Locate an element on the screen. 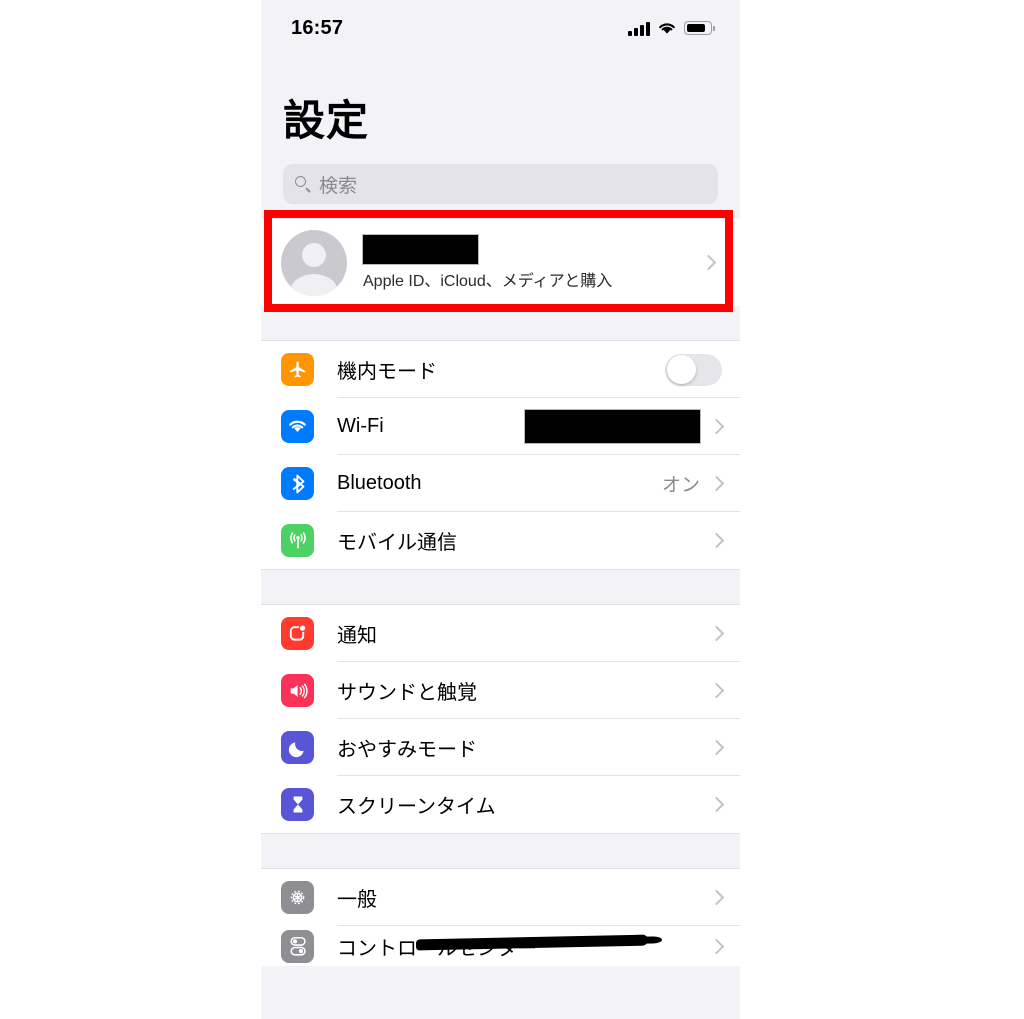 This screenshot has height=1019, width=1024. status-bar-time: 16:57 is located at coordinates (317, 27).